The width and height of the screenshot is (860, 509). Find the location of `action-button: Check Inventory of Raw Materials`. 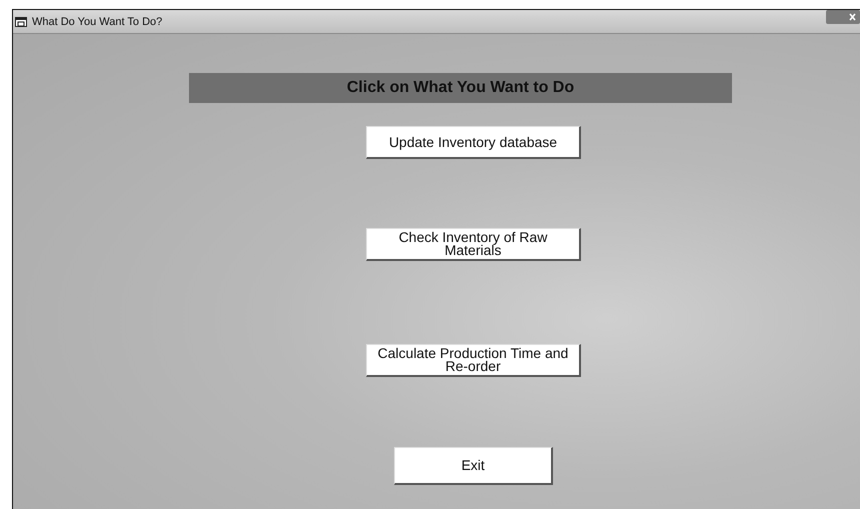

action-button: Check Inventory of Raw Materials is located at coordinates (473, 244).